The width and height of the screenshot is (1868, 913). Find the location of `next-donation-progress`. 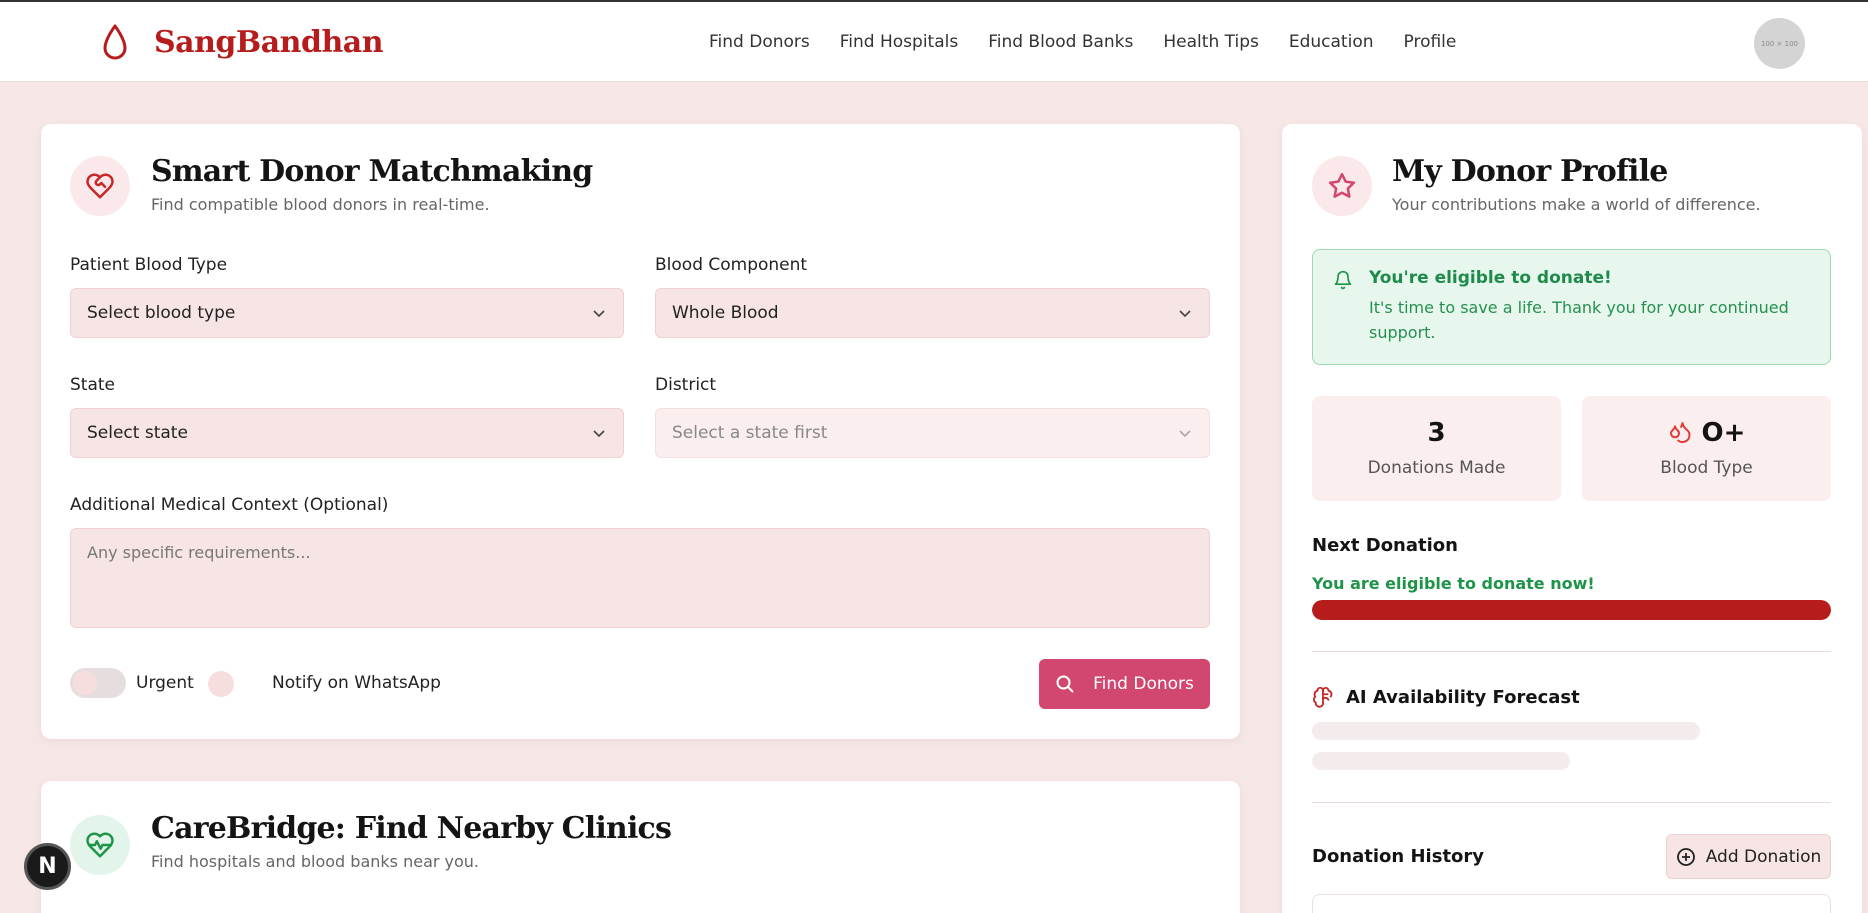

next-donation-progress is located at coordinates (1571, 610).